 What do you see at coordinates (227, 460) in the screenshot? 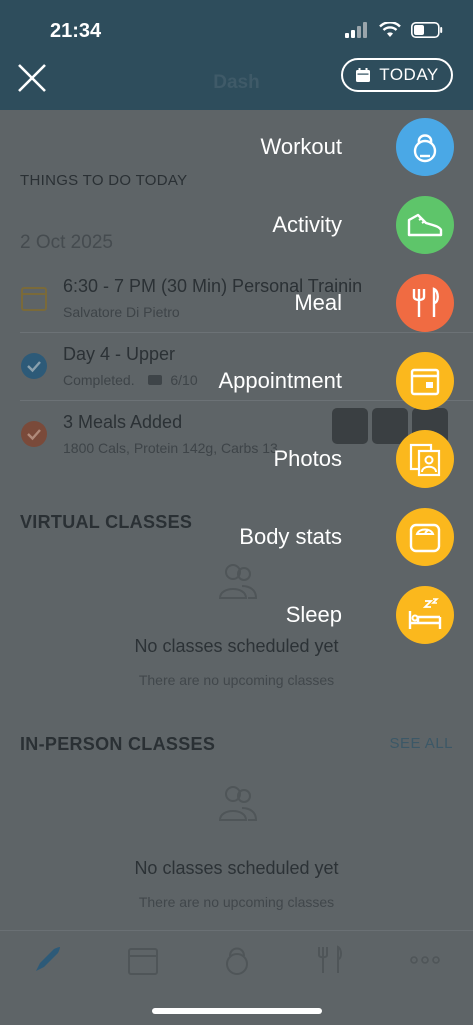
I see `fab-item-photos: Photos` at bounding box center [227, 460].